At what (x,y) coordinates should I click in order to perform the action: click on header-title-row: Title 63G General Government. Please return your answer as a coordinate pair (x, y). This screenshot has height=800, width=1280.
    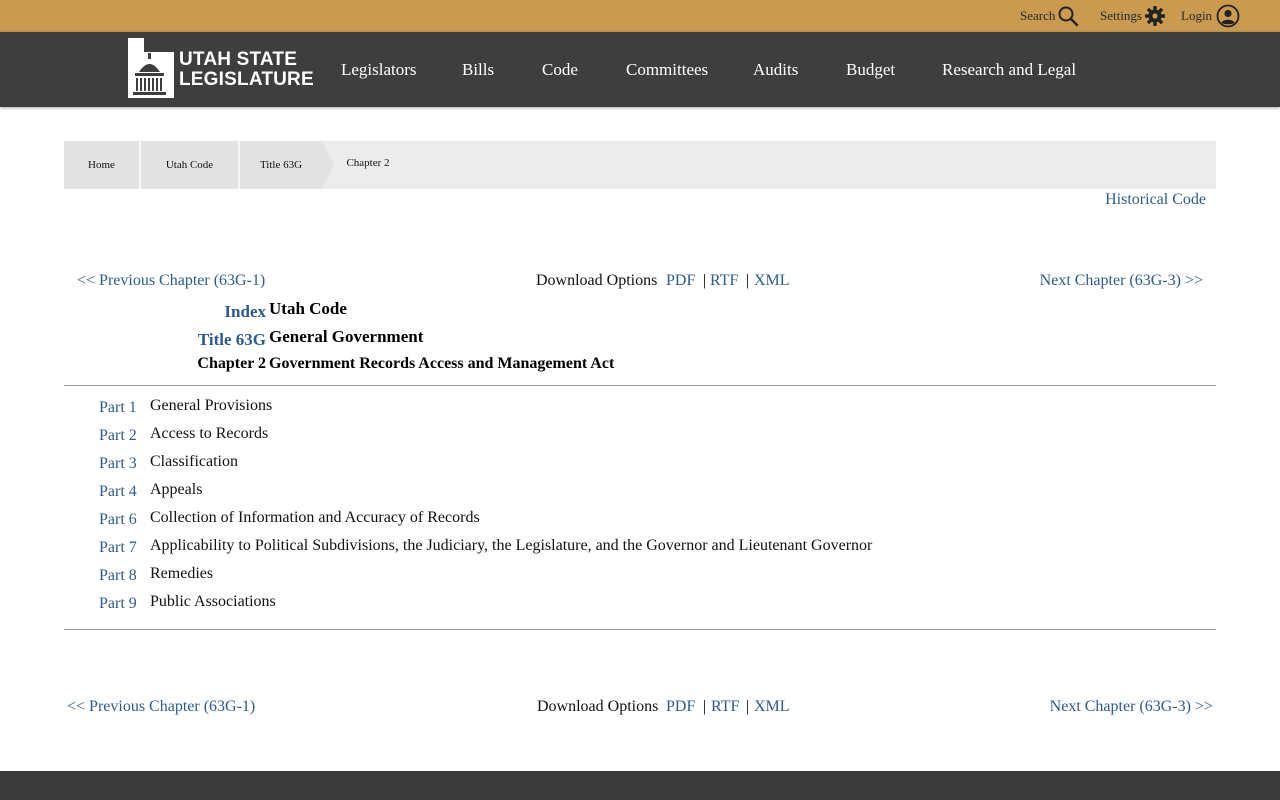
    Looking at the image, I should click on (640, 339).